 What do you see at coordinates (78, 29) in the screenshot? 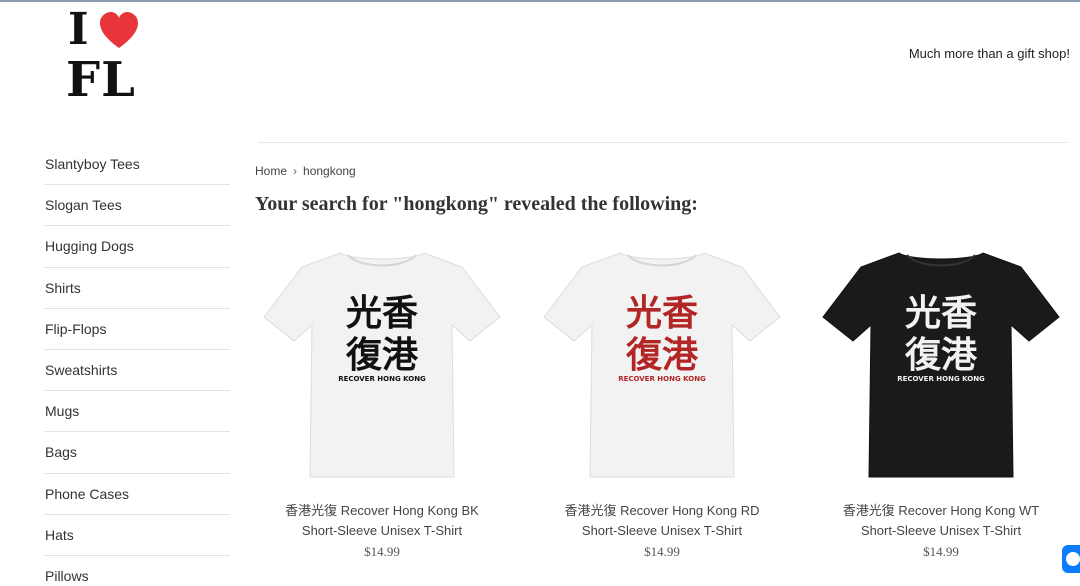
I see `logo-letter-i: I` at bounding box center [78, 29].